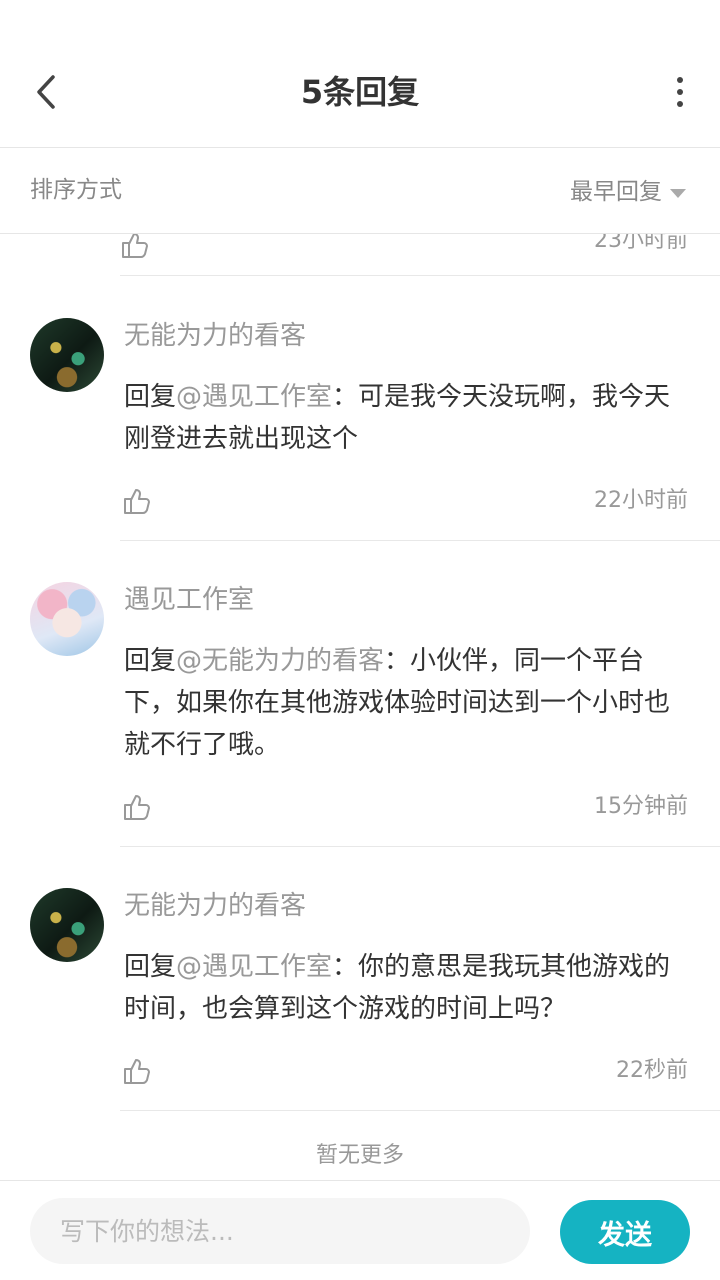 The height and width of the screenshot is (1280, 720). What do you see at coordinates (280, 661) in the screenshot?
I see `mention-link: @无能为力的看客` at bounding box center [280, 661].